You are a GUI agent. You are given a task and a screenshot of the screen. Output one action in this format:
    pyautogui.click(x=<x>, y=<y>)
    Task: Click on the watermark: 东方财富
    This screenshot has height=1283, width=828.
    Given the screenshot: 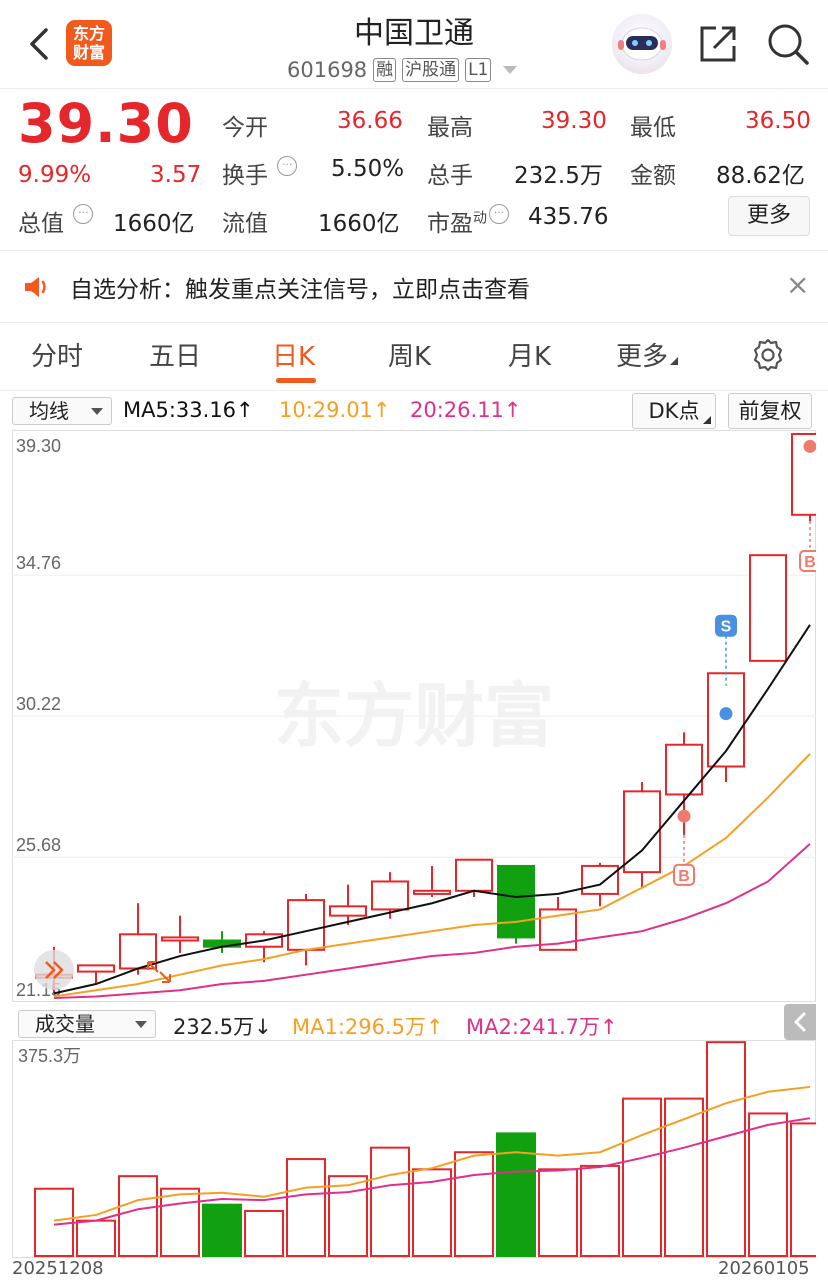 What is the action you would take?
    pyautogui.click(x=414, y=716)
    